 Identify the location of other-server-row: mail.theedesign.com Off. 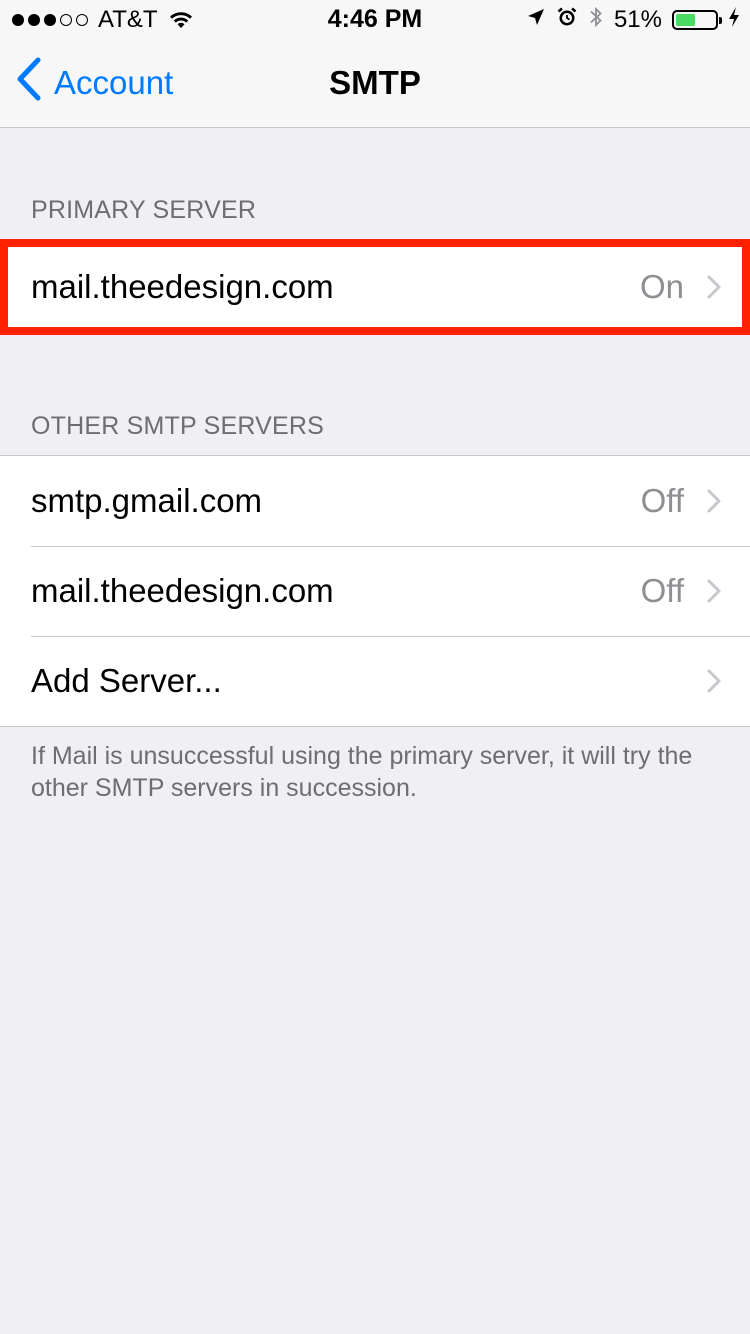
(375, 591).